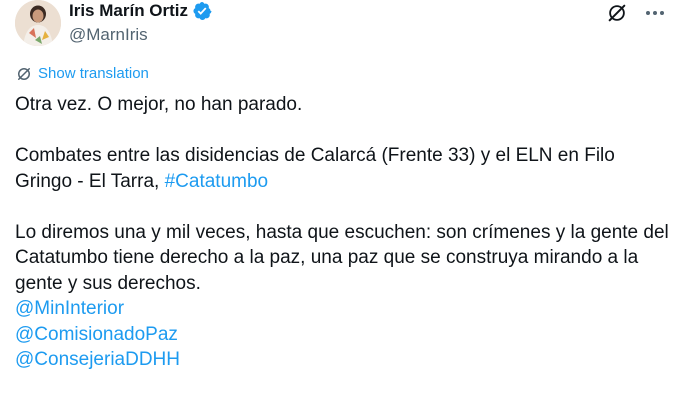 The image size is (680, 401). I want to click on display-name: Iris Marín Ortiz, so click(128, 11).